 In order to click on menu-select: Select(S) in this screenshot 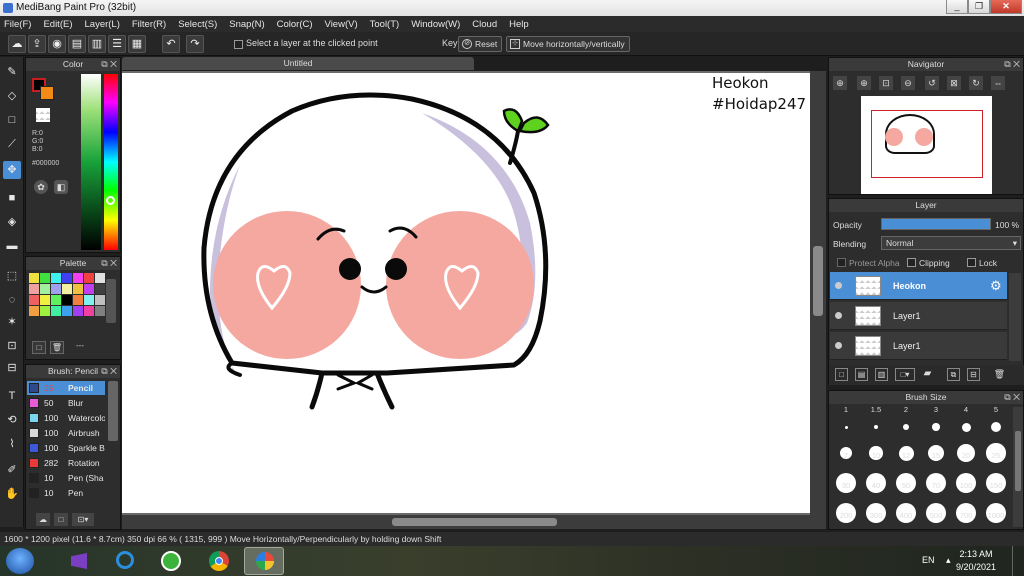, I will do `click(197, 24)`.